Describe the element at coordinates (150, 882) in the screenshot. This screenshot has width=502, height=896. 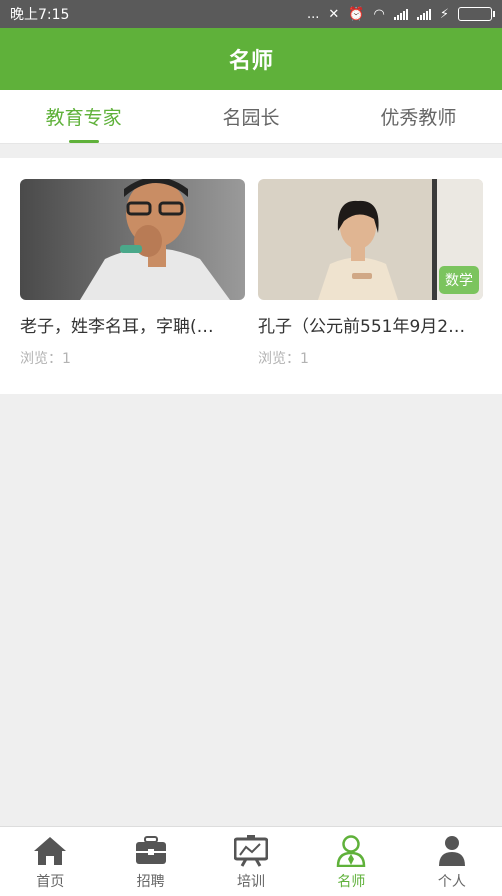
I see `nav-label: 招聘` at that location.